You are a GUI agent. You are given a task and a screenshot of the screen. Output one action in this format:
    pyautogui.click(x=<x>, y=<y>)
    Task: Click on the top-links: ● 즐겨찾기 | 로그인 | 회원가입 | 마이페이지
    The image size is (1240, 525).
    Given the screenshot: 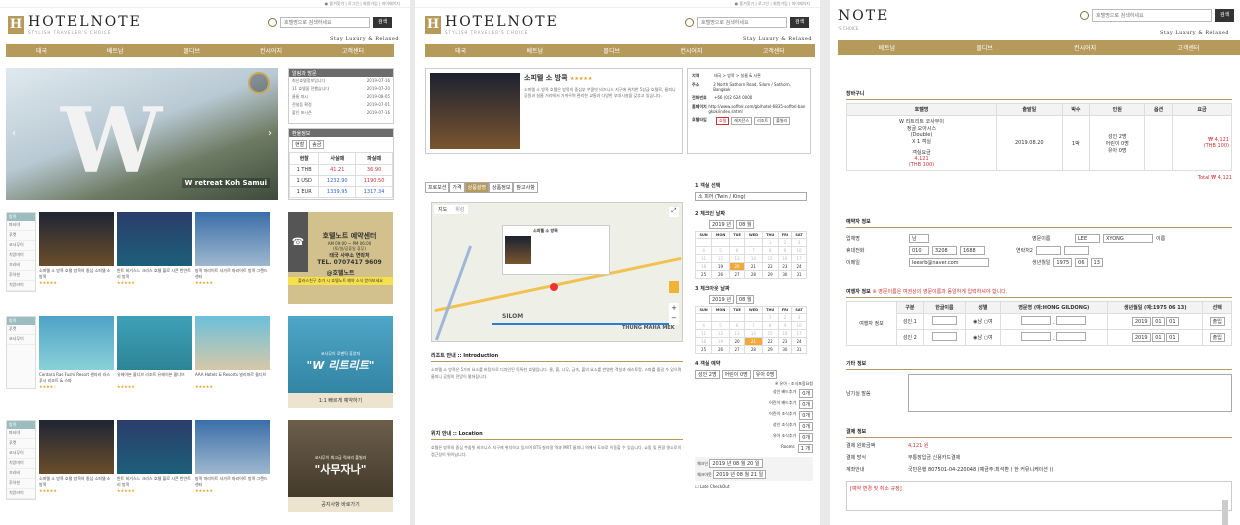 What is the action you would take?
    pyautogui.click(x=205, y=4)
    